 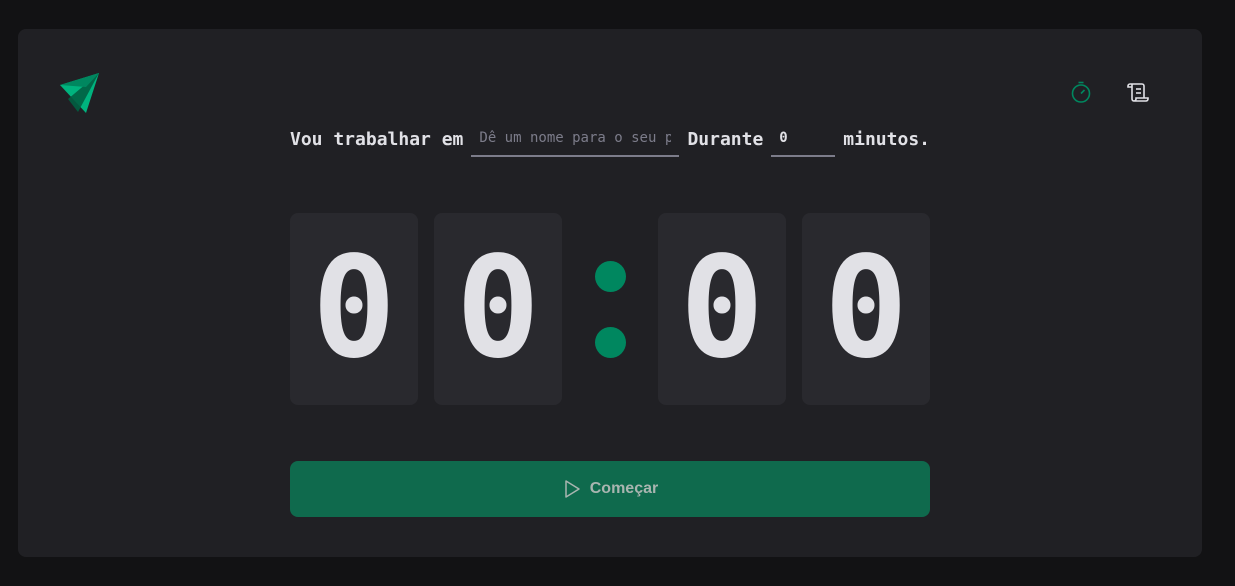 What do you see at coordinates (354, 309) in the screenshot?
I see `minutes-tens-digit: 0` at bounding box center [354, 309].